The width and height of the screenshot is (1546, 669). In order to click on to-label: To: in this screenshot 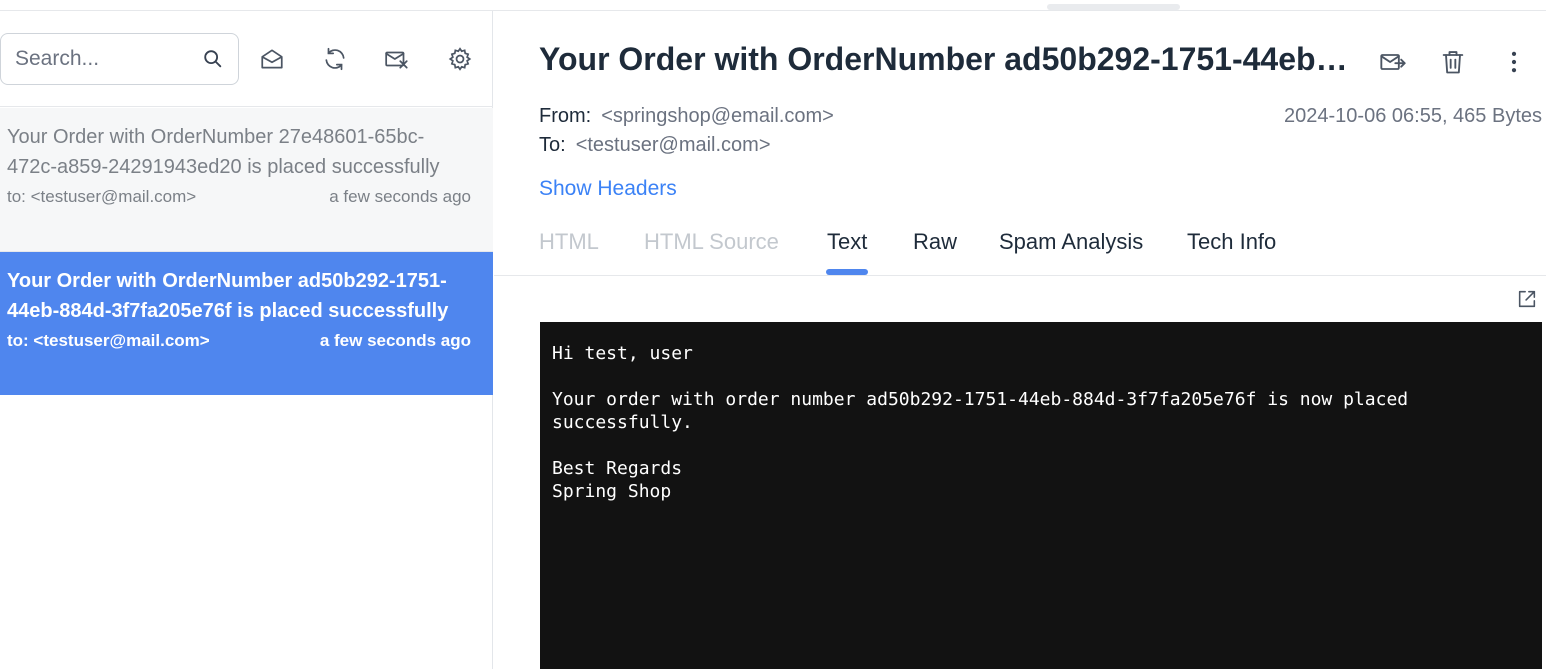, I will do `click(552, 145)`.